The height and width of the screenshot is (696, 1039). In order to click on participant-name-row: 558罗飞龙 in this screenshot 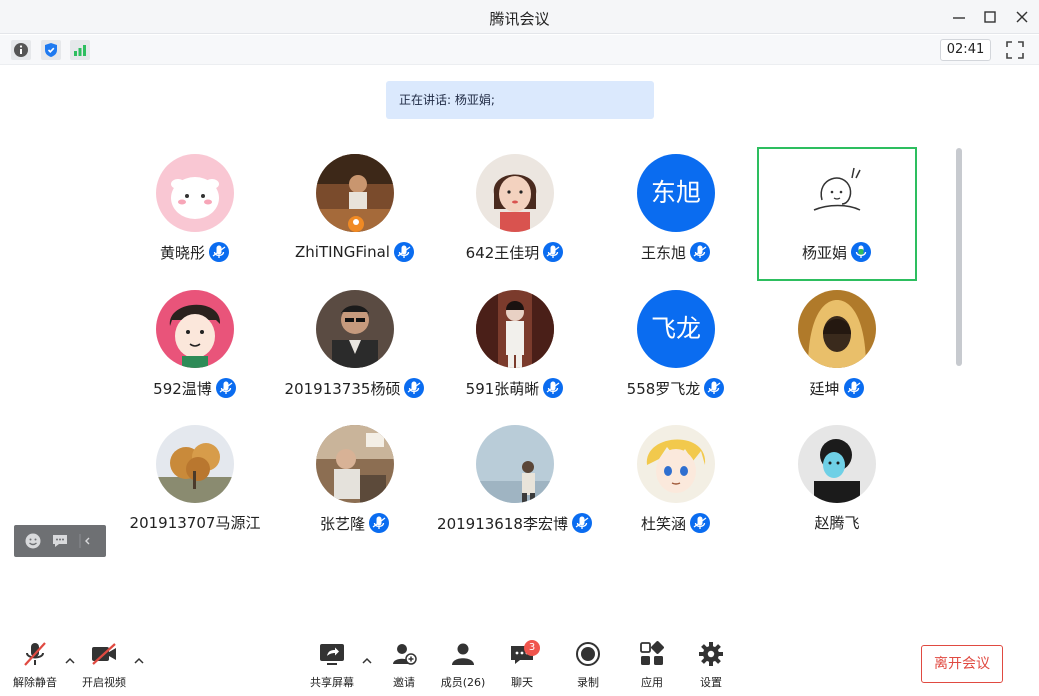, I will do `click(676, 388)`.